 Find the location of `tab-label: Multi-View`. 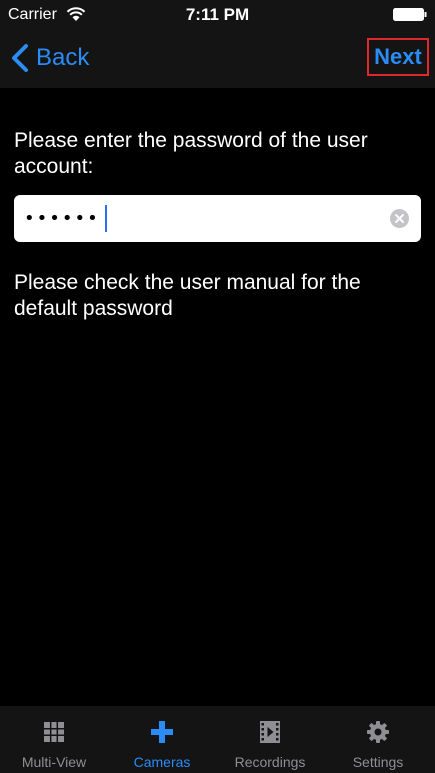

tab-label: Multi-View is located at coordinates (54, 762).